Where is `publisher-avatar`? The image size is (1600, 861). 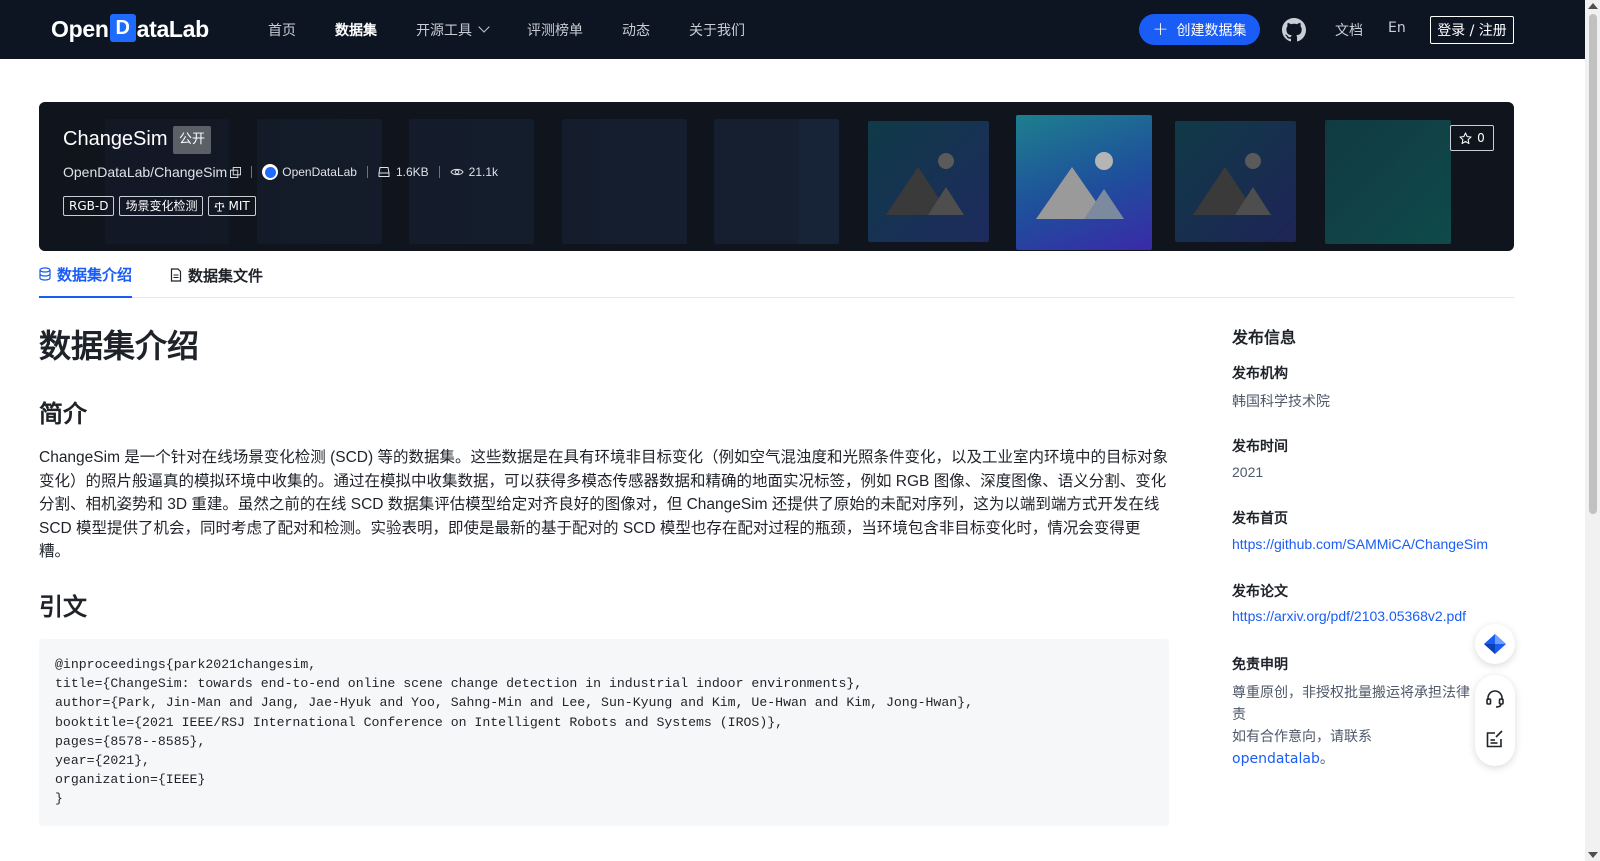 publisher-avatar is located at coordinates (270, 172).